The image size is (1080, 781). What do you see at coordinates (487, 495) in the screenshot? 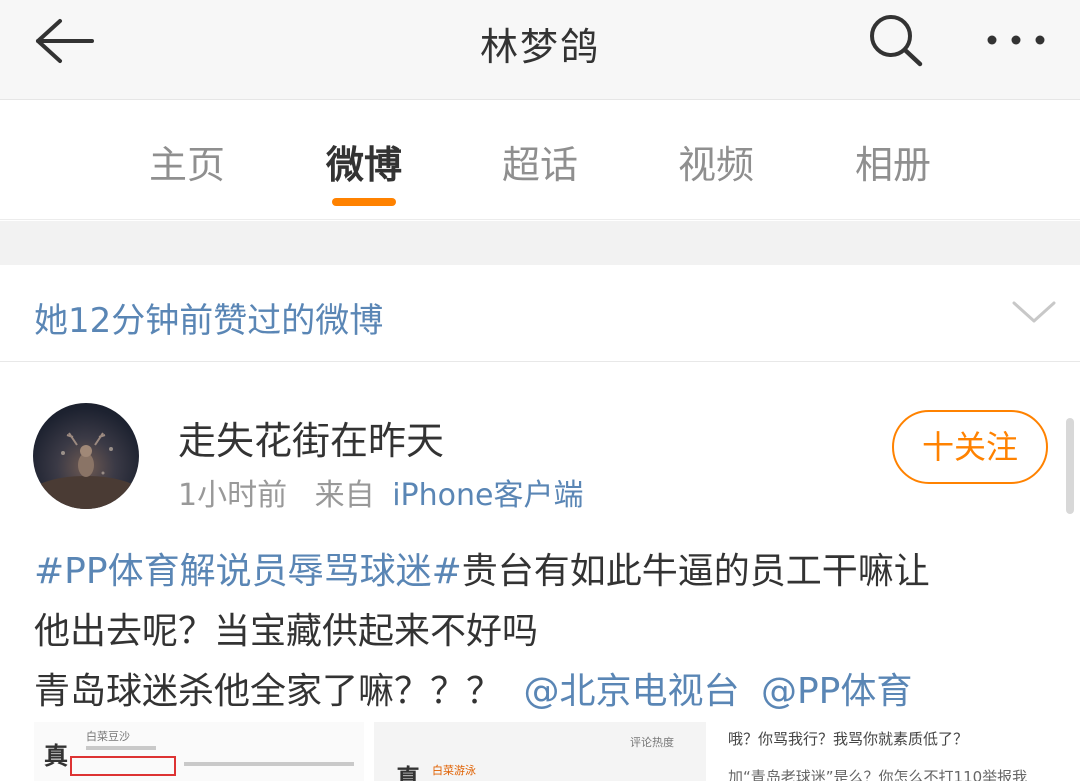
I see `post-source: iPhone客户端` at bounding box center [487, 495].